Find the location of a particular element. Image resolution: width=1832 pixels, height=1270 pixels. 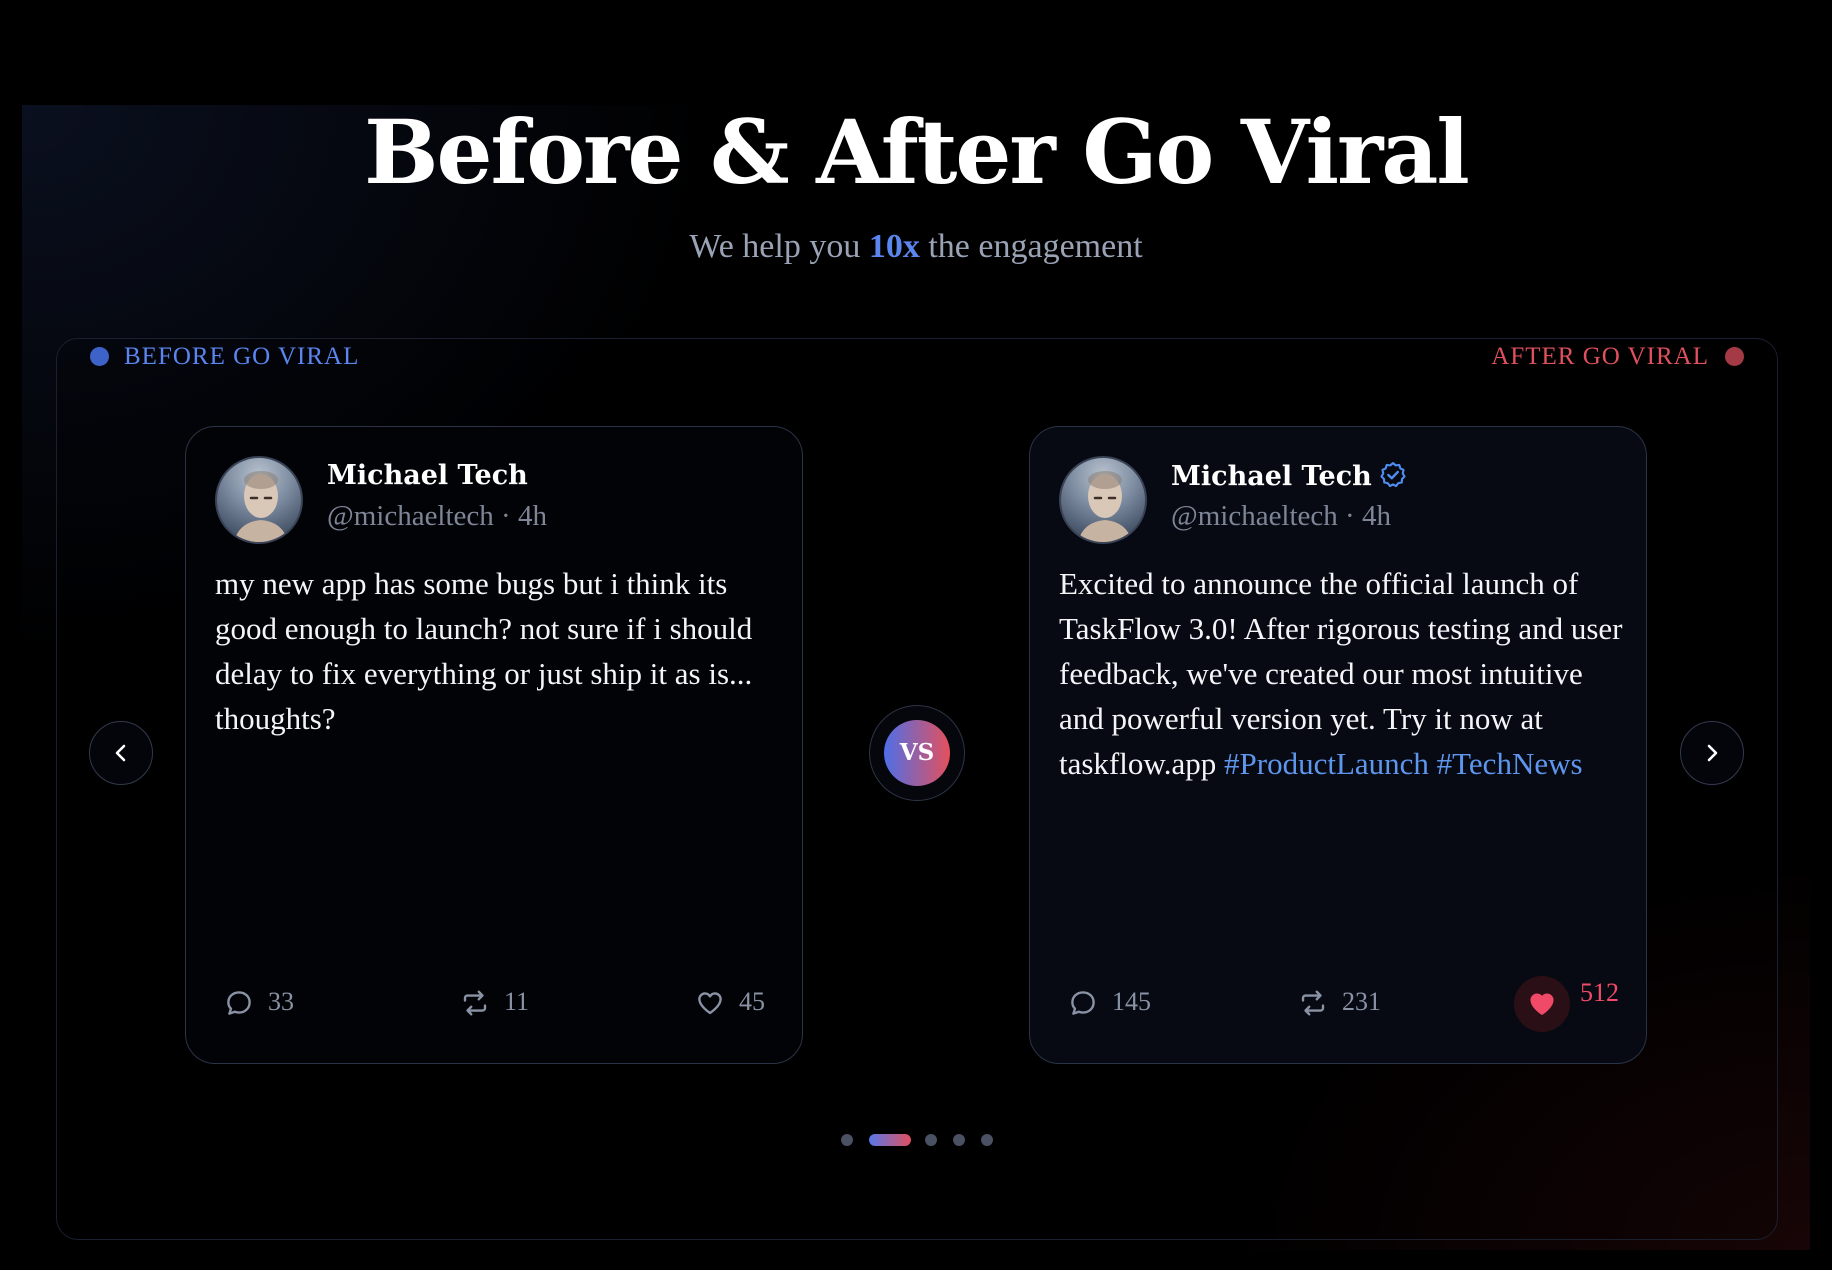

repost-count: 11 is located at coordinates (517, 1001).